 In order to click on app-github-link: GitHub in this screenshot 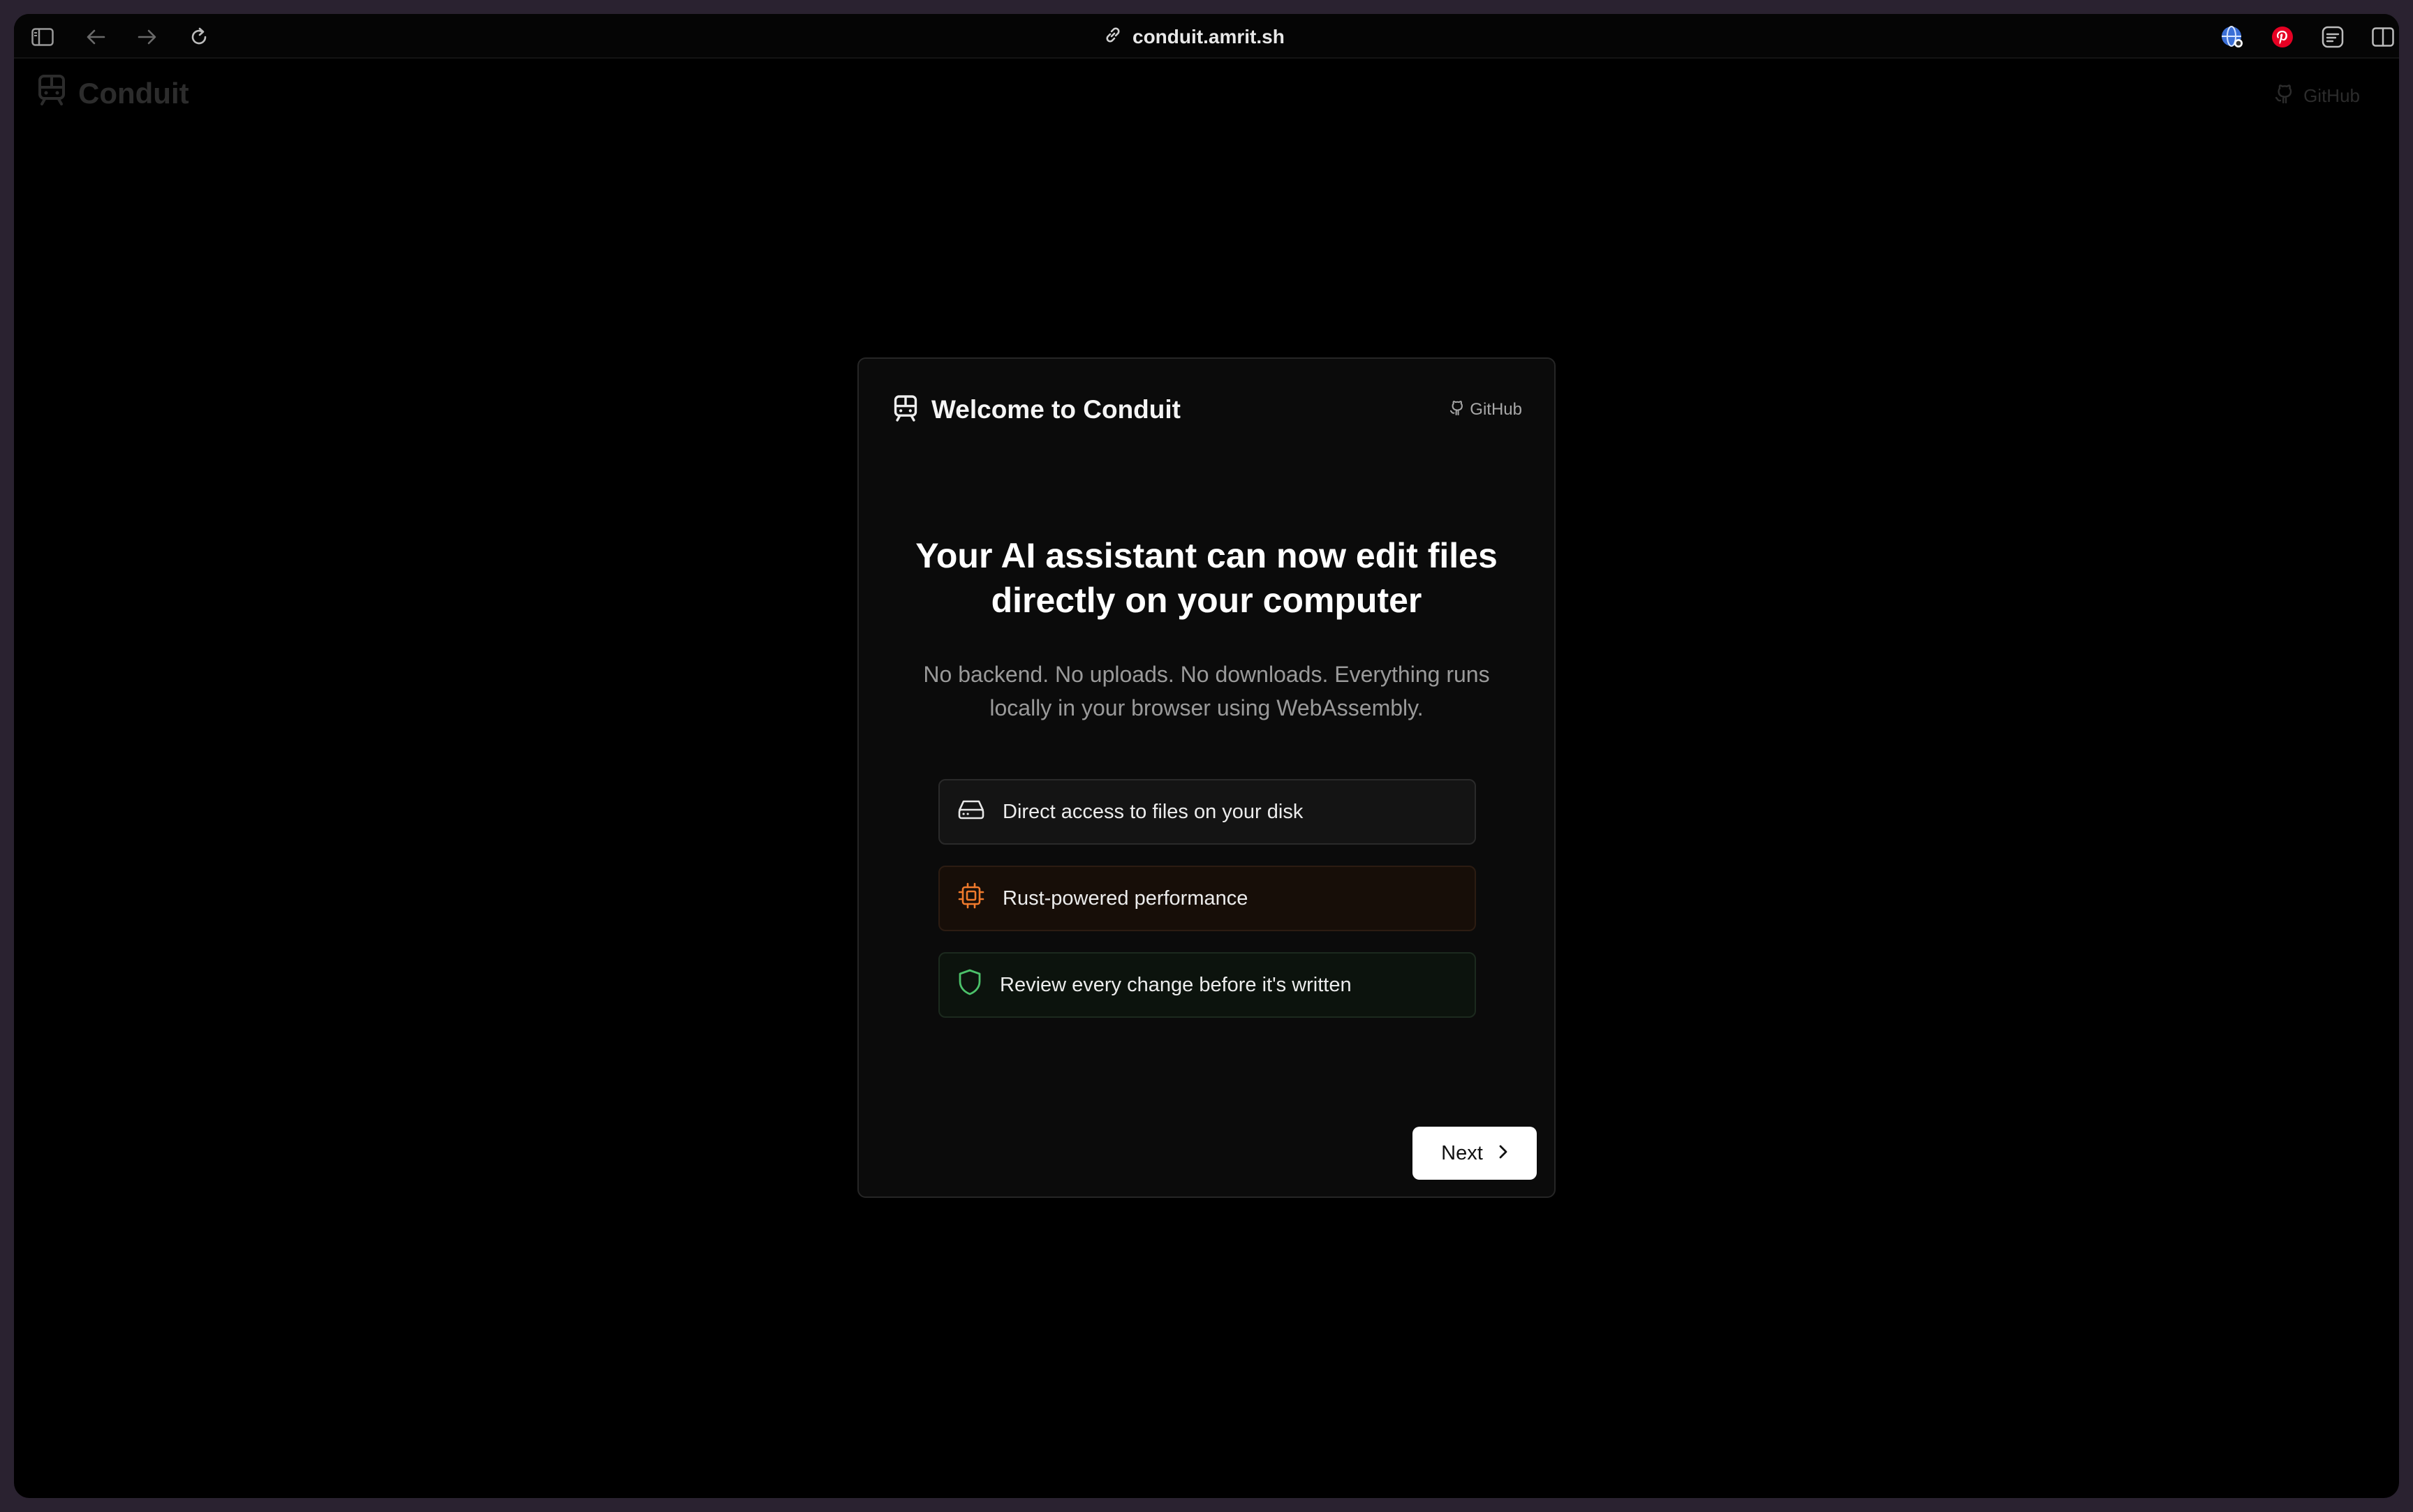, I will do `click(2317, 96)`.